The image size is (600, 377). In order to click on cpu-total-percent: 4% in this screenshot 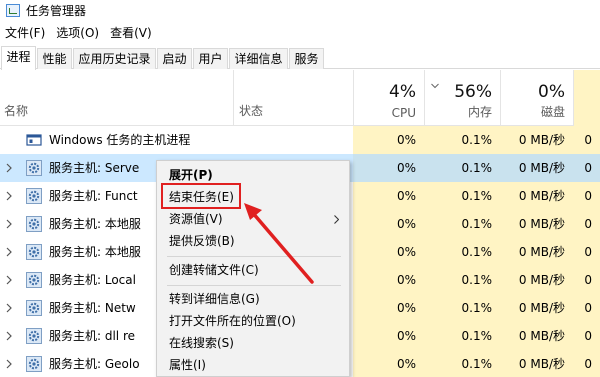, I will do `click(402, 92)`.